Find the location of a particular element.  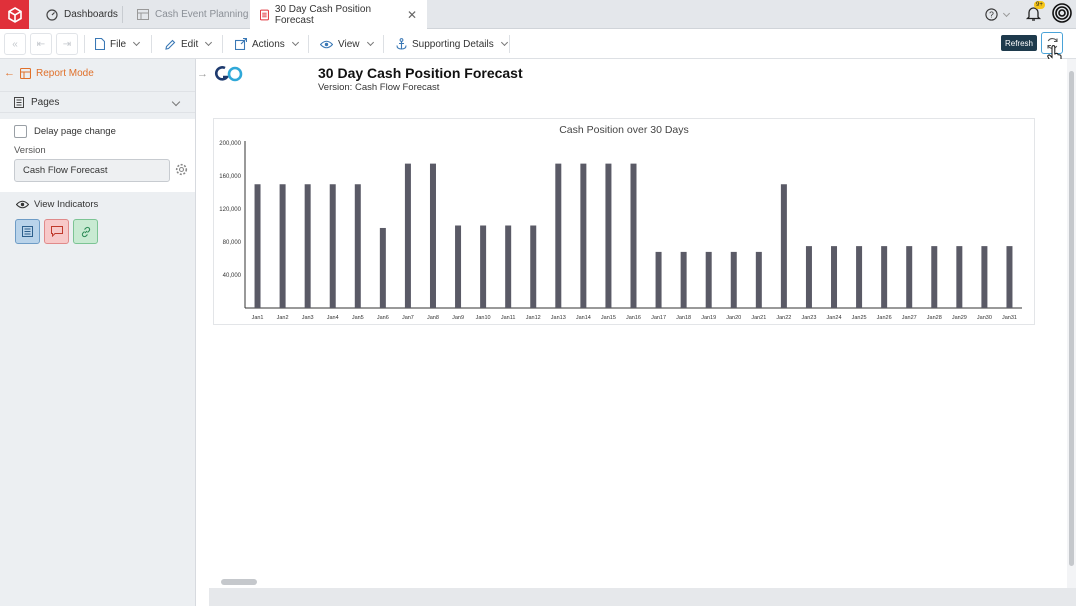

double-chevron-left-icon: « is located at coordinates (15, 44).